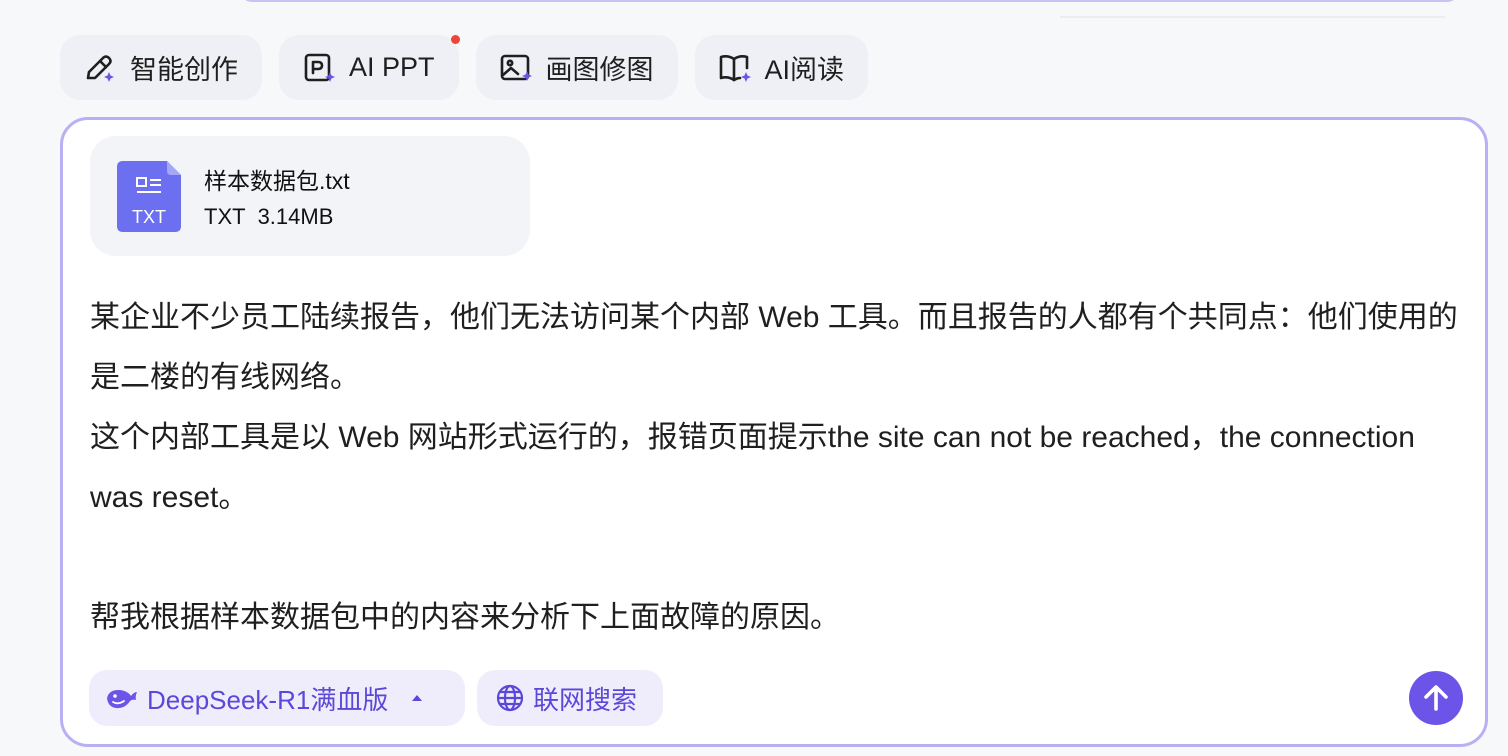 Image resolution: width=1508 pixels, height=756 pixels. What do you see at coordinates (1252, 17) in the screenshot?
I see `divider` at bounding box center [1252, 17].